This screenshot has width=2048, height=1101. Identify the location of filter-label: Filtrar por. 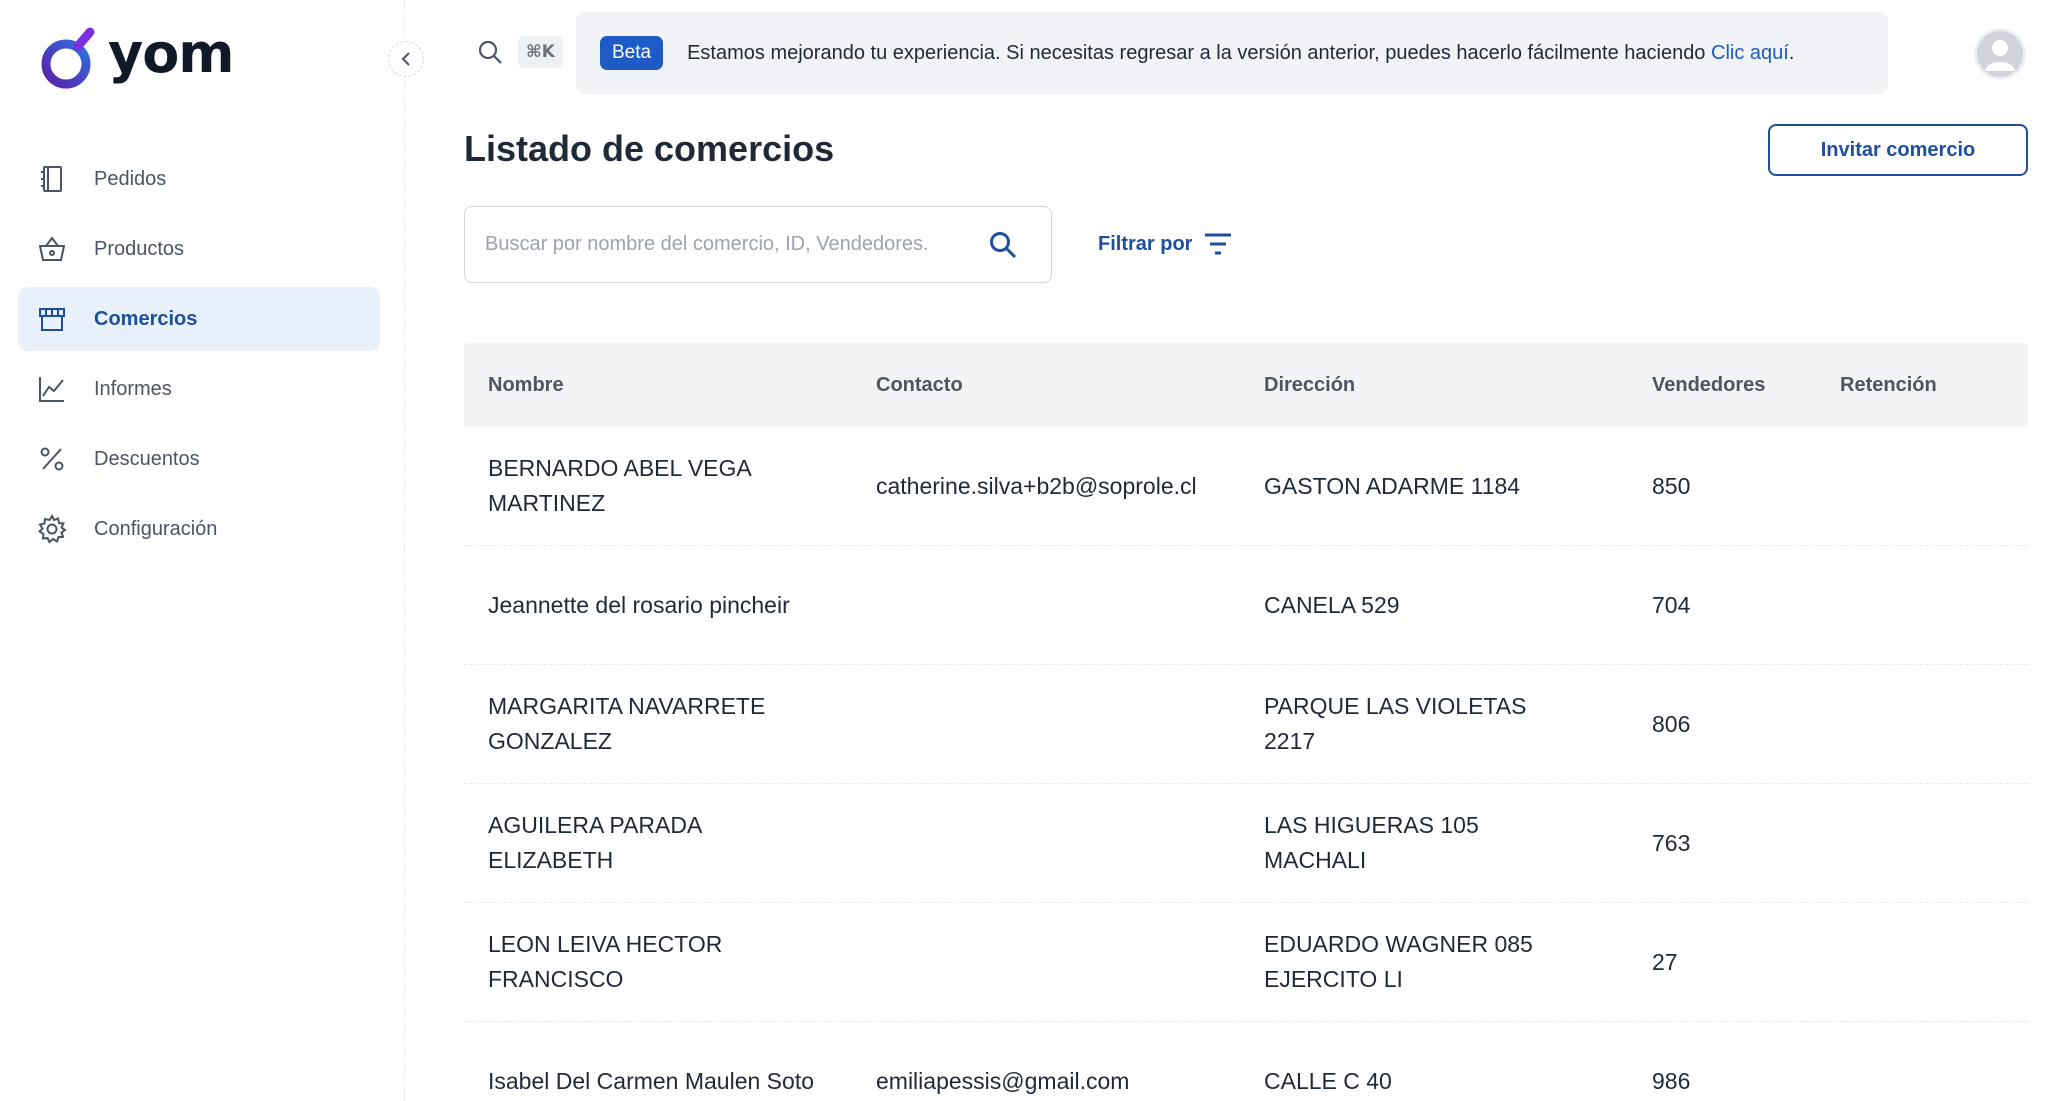
(1145, 243).